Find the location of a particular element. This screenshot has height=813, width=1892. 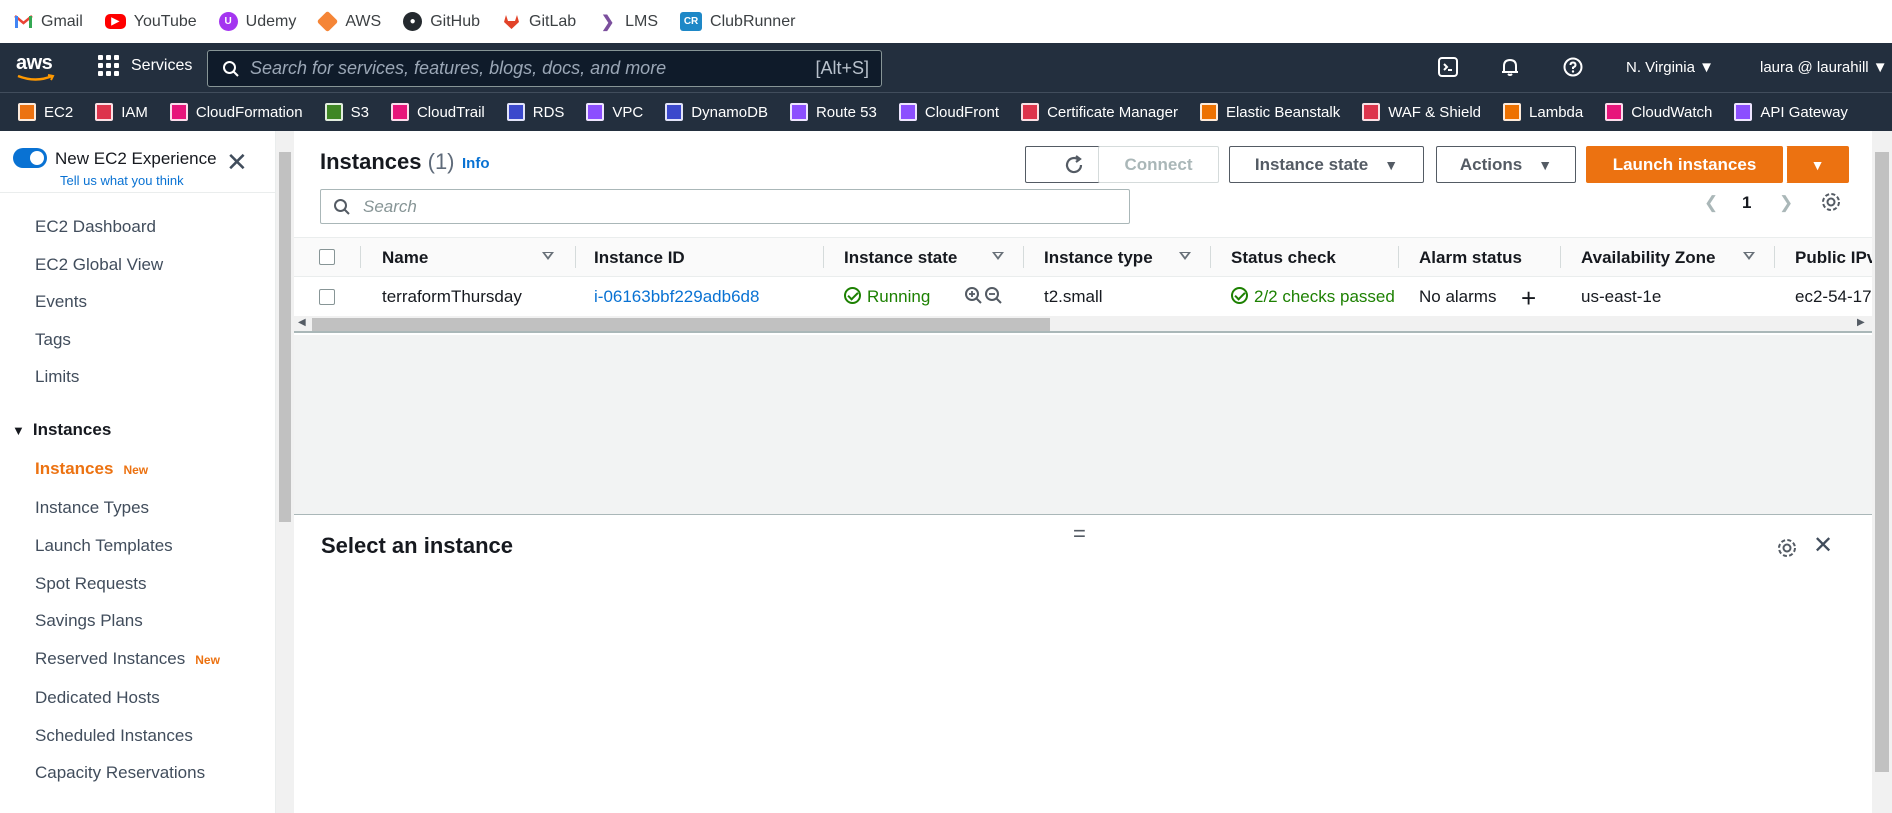

bookmark-youtube: ▶ YouTube is located at coordinates (150, 22).